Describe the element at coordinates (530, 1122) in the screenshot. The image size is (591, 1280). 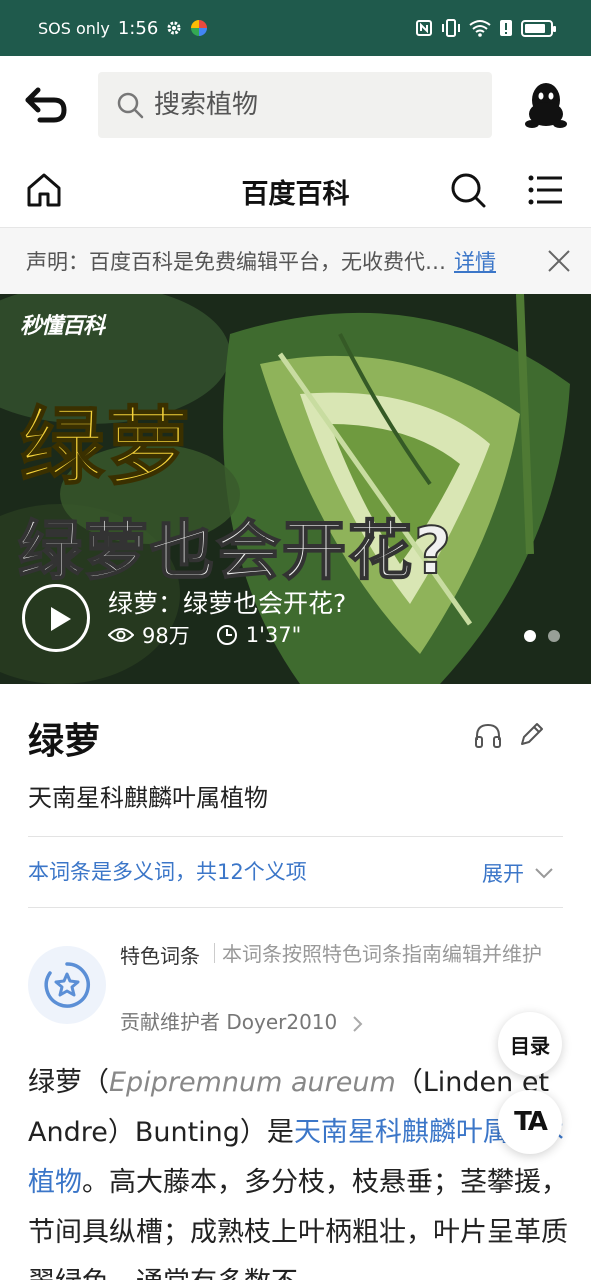
I see `ta-button: TA` at that location.